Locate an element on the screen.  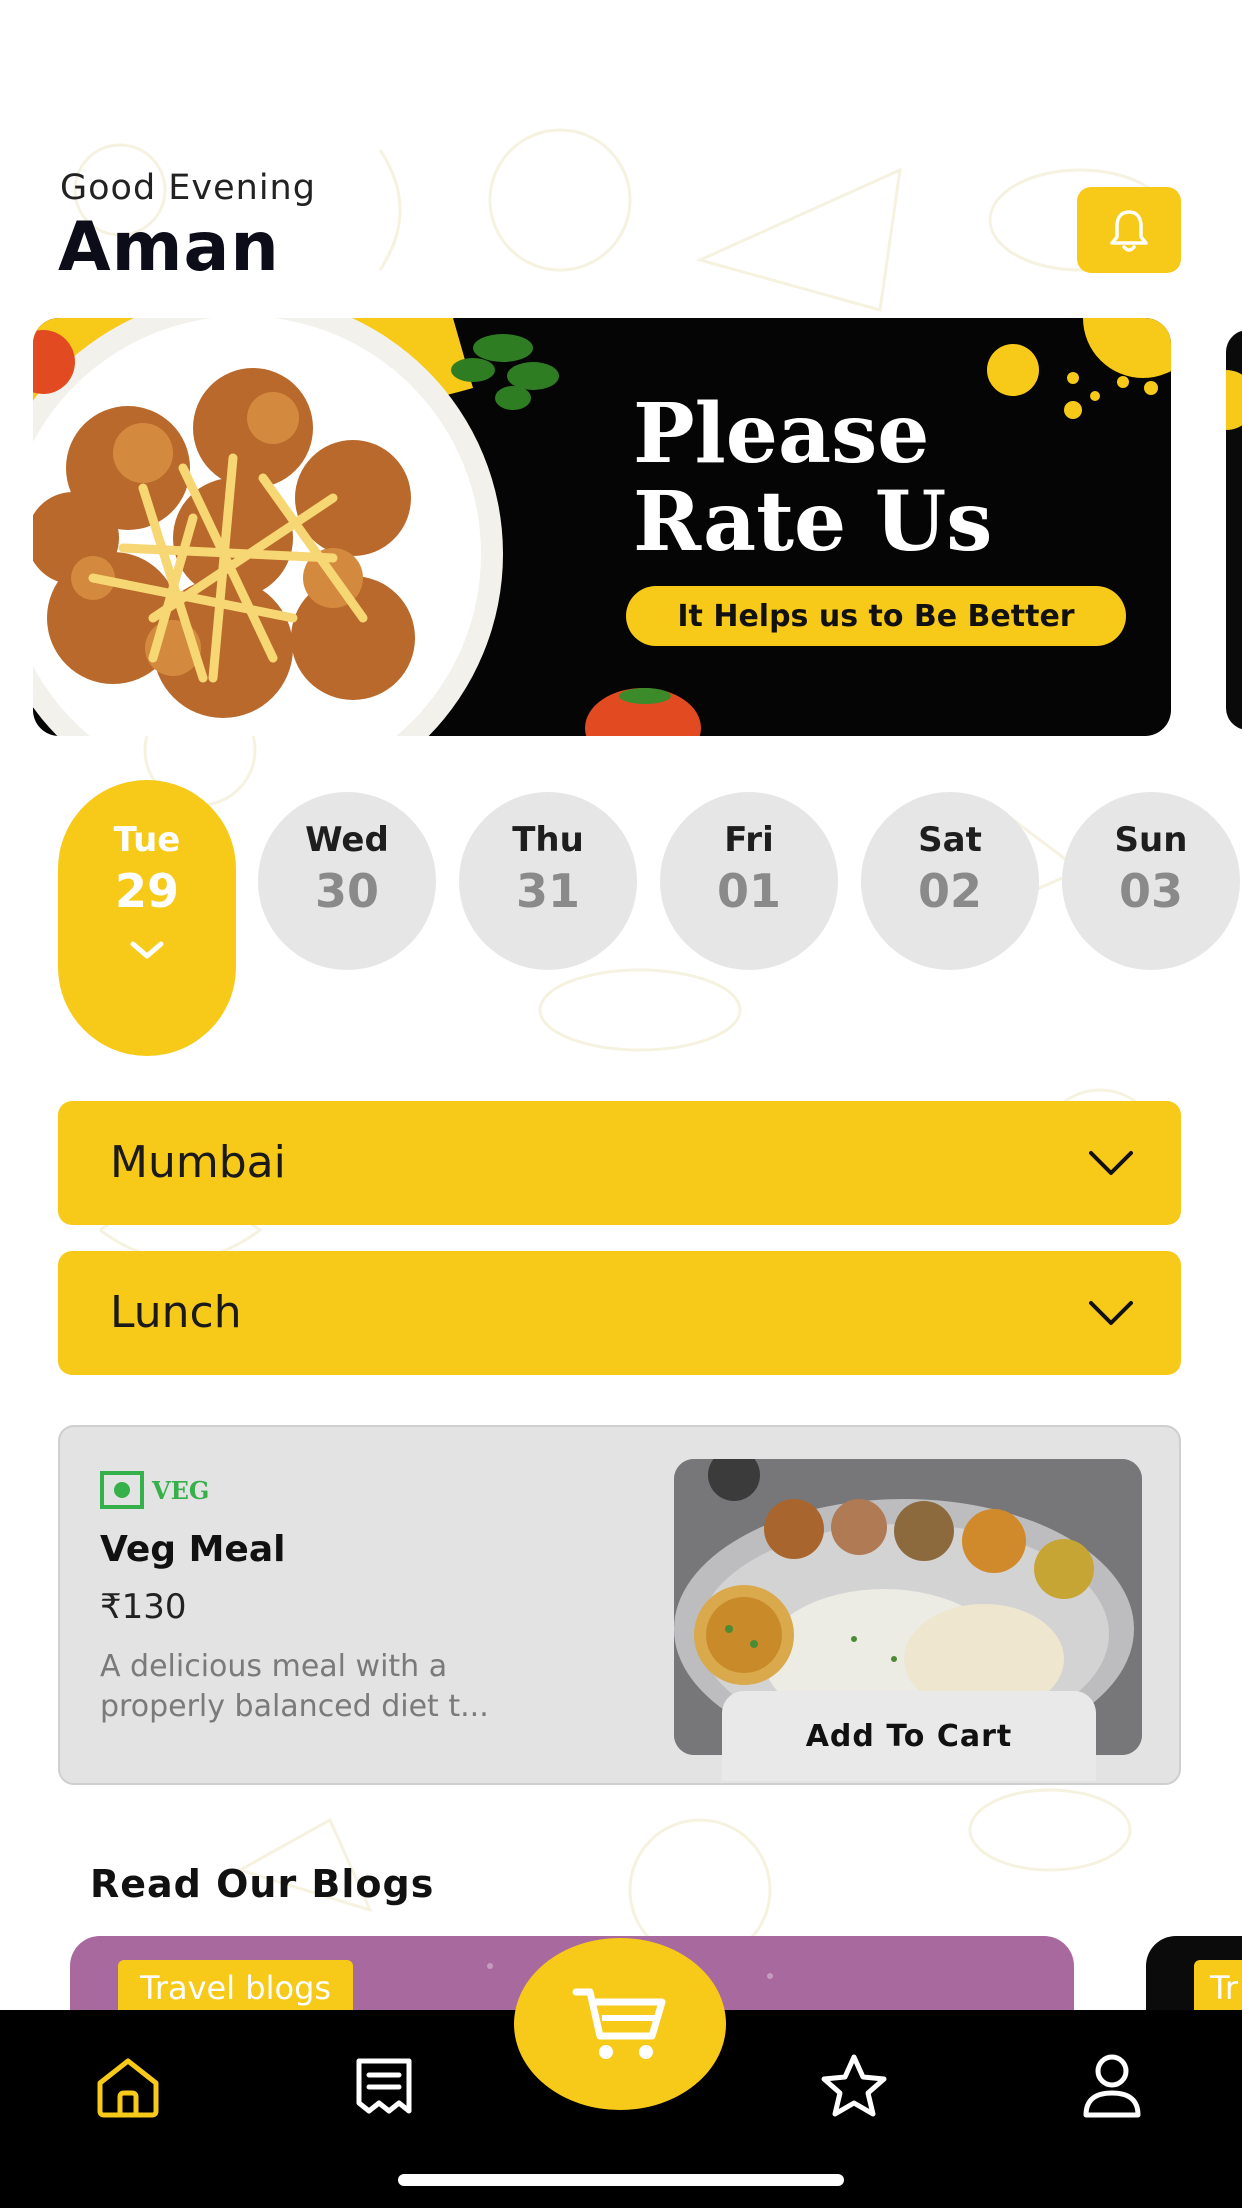
profile-icon is located at coordinates (1112, 2086).